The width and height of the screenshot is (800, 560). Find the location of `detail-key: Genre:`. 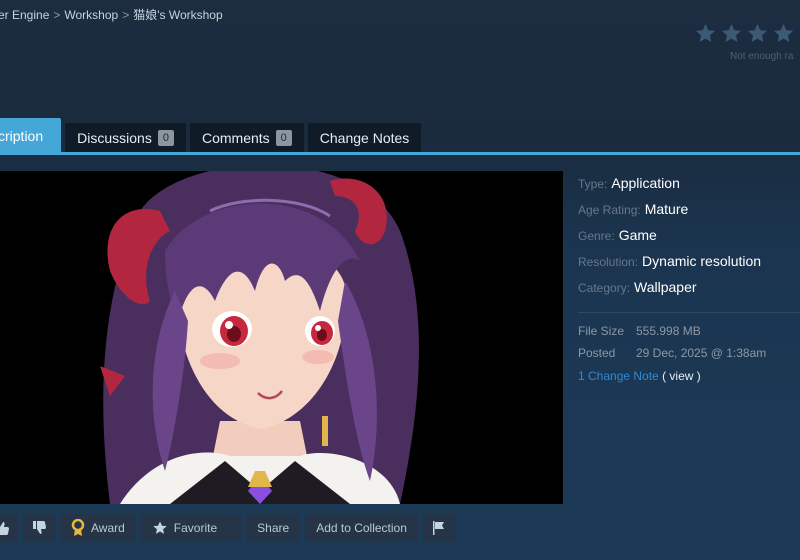

detail-key: Genre: is located at coordinates (596, 236).